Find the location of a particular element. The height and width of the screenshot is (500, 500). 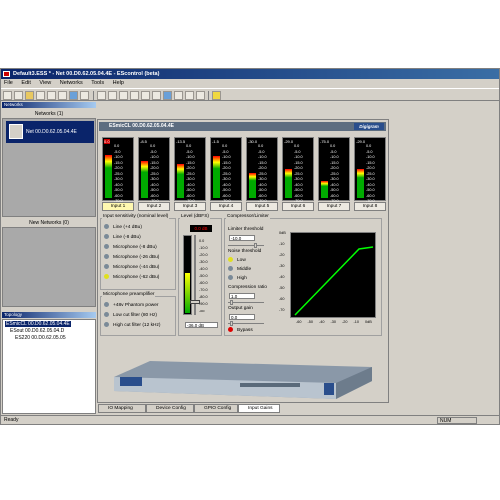

cut-icon is located at coordinates (51, 95).